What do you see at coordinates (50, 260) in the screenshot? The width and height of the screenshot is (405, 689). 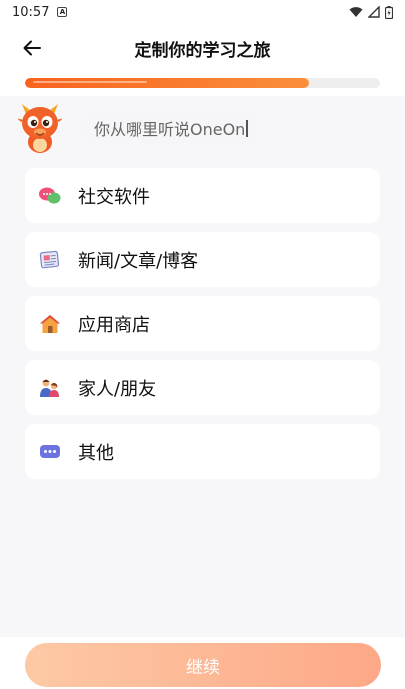 I see `newspaper-icon` at bounding box center [50, 260].